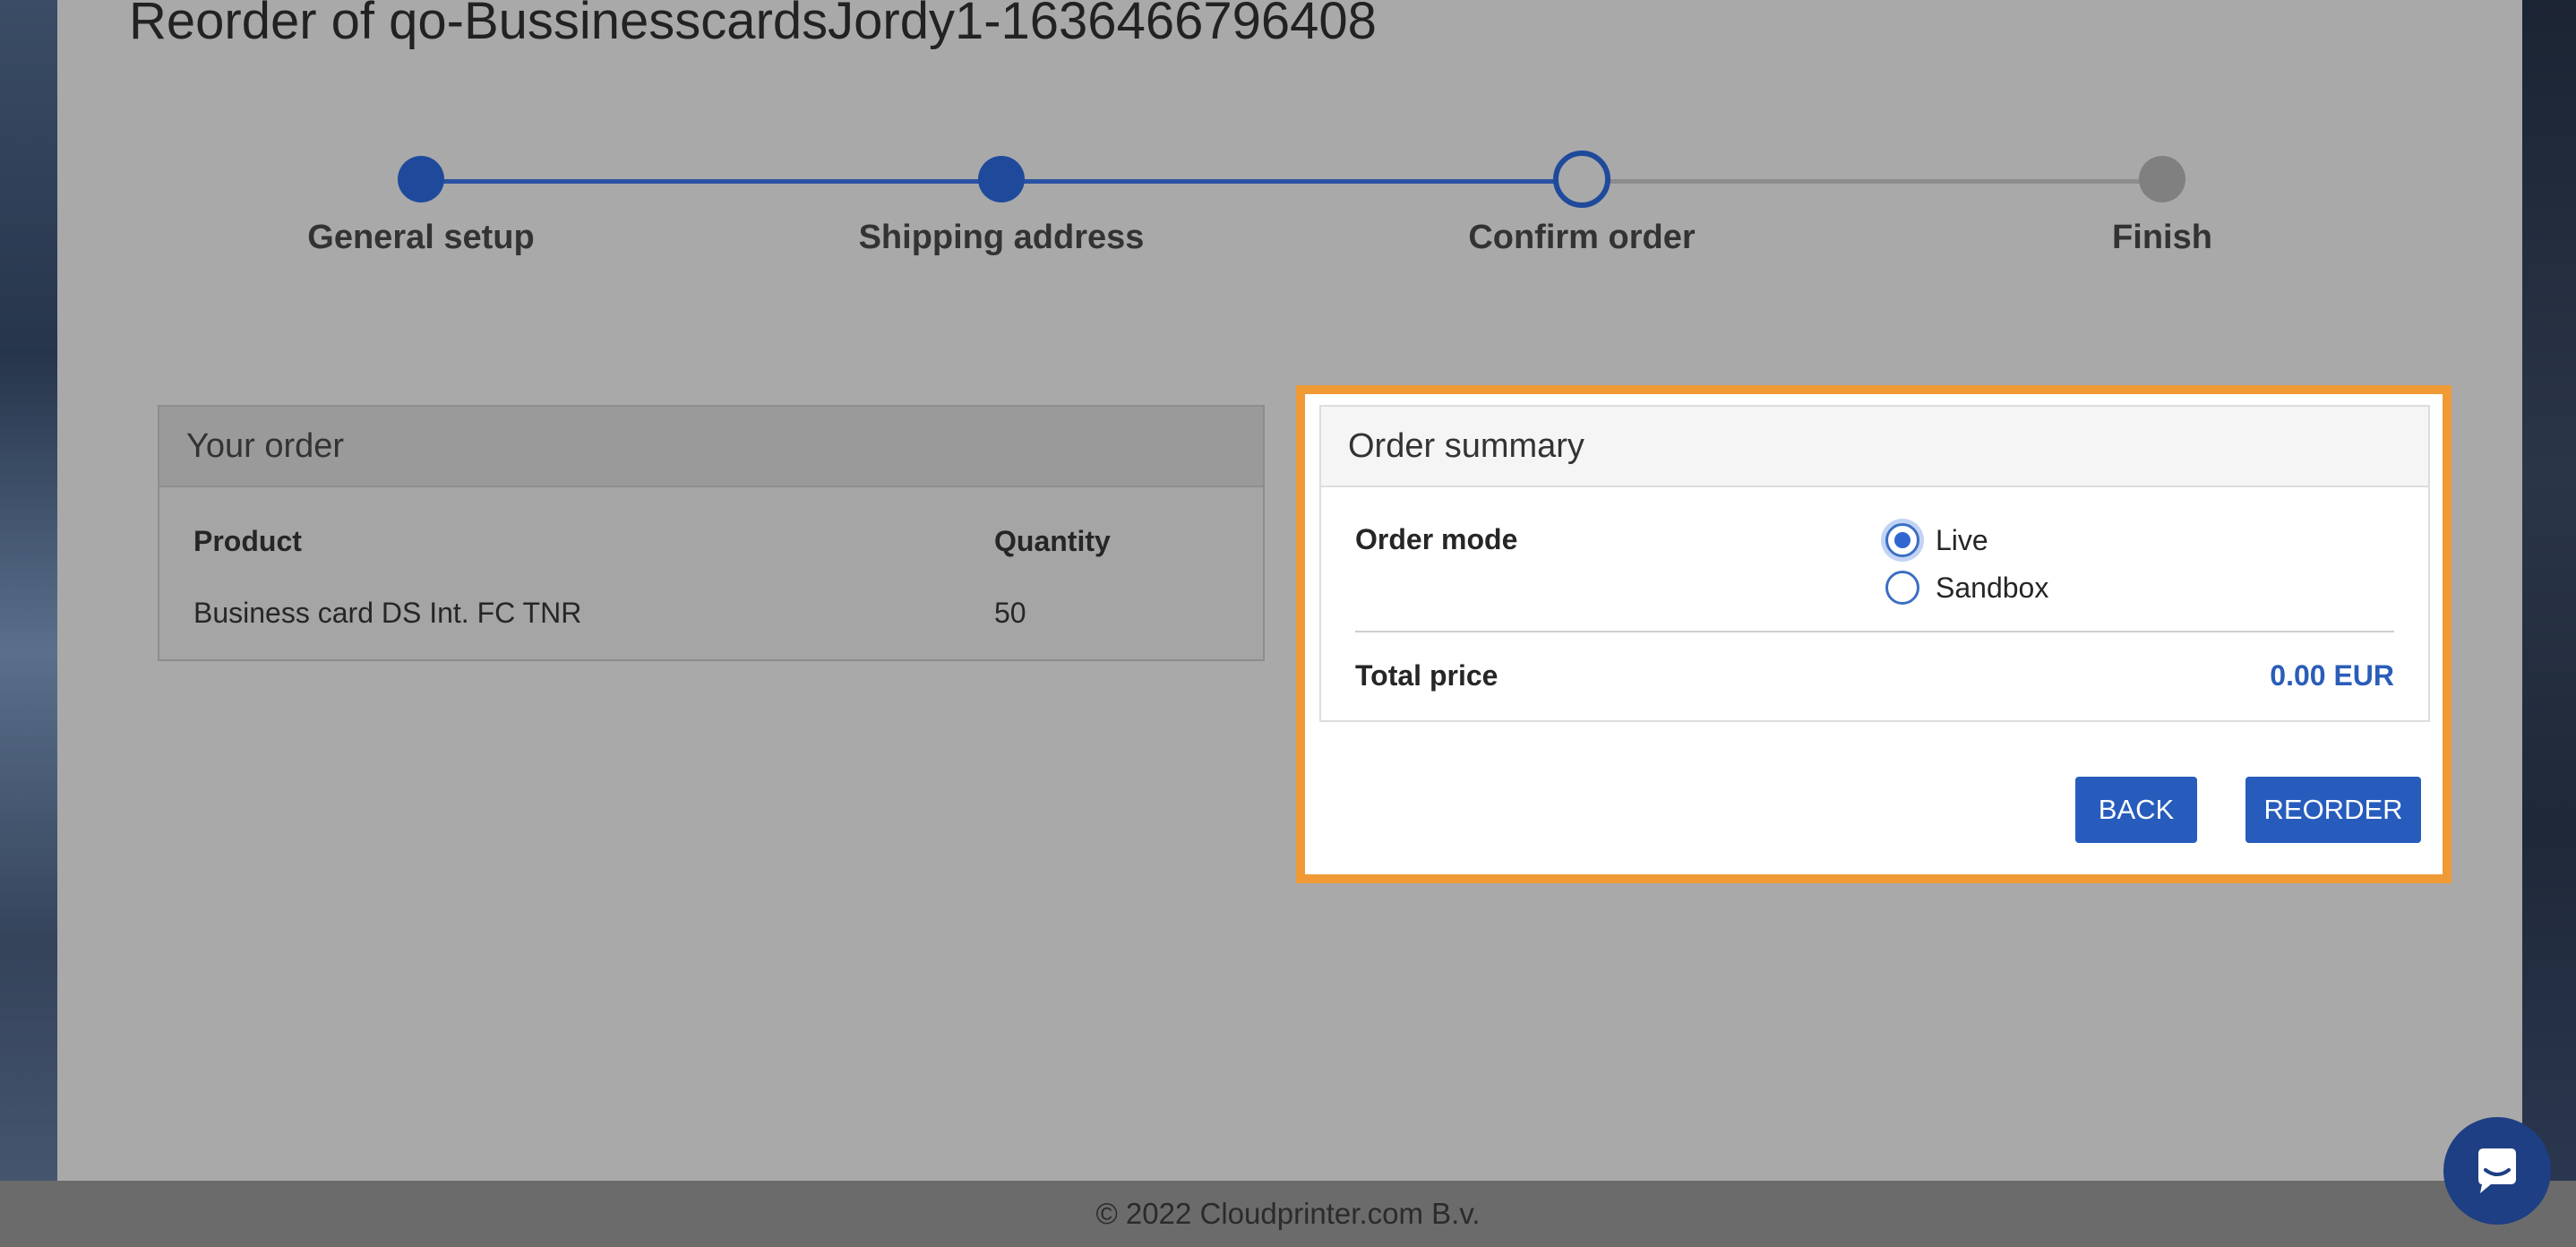  What do you see at coordinates (2136, 810) in the screenshot?
I see `back-button: BACK` at bounding box center [2136, 810].